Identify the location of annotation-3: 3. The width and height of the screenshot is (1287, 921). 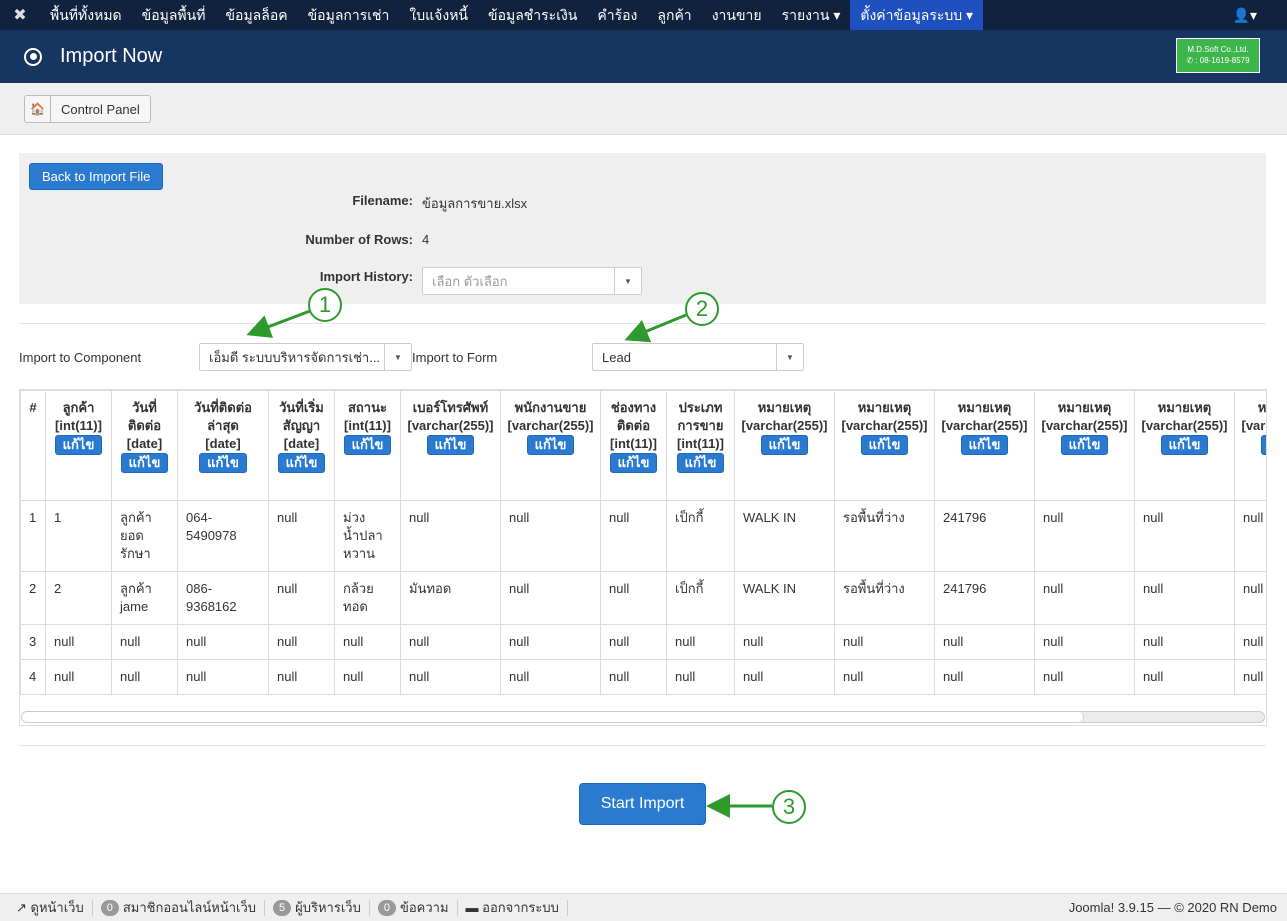
(789, 807).